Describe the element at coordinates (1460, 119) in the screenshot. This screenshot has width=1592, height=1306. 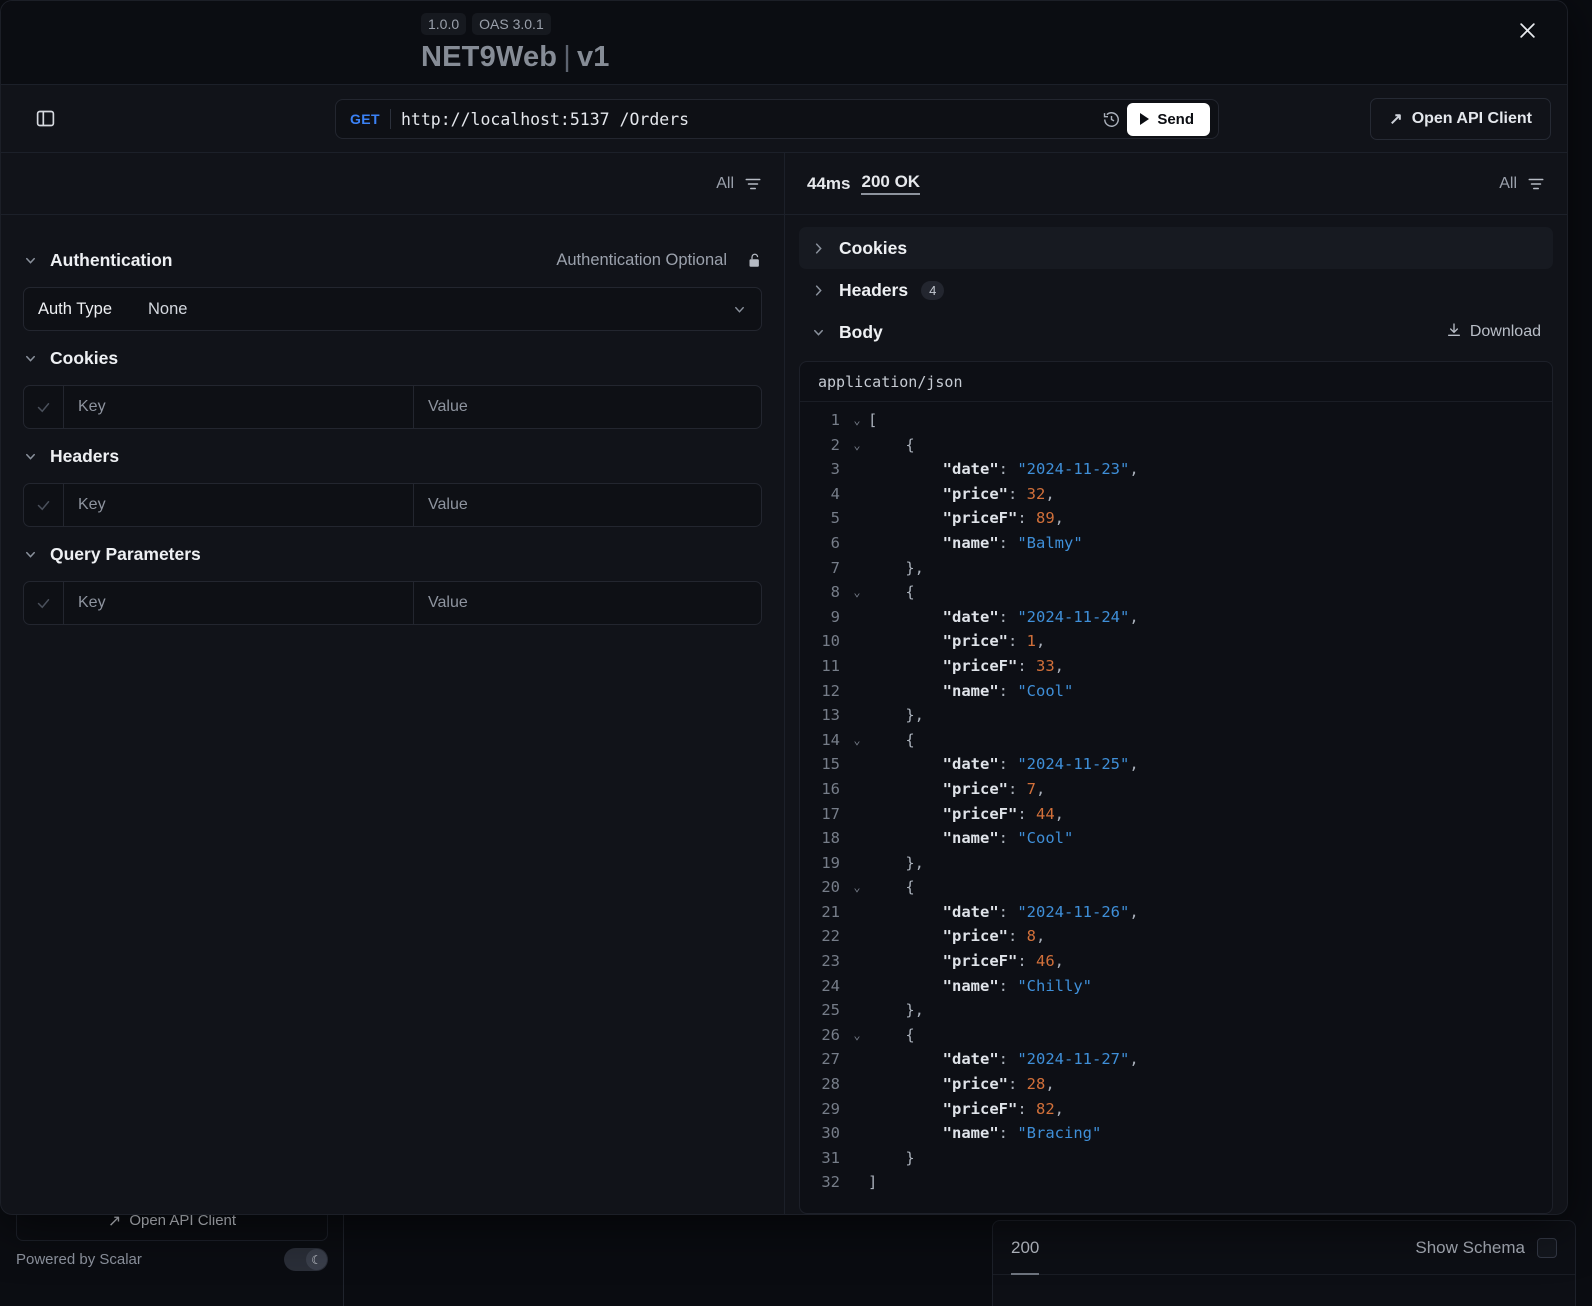
I see `open-api-client-button: ↗ Open API Client` at that location.